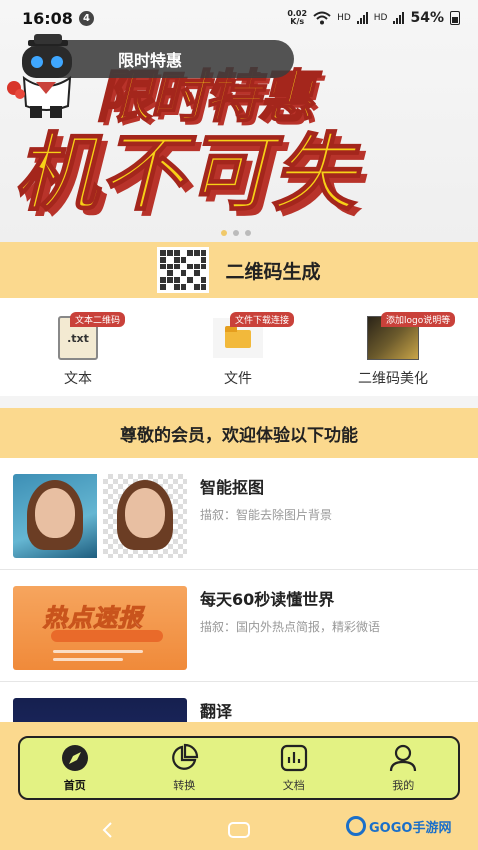 The width and height of the screenshot is (478, 850). Describe the element at coordinates (393, 379) in the screenshot. I see `qr-option-label: 二维码美化` at that location.